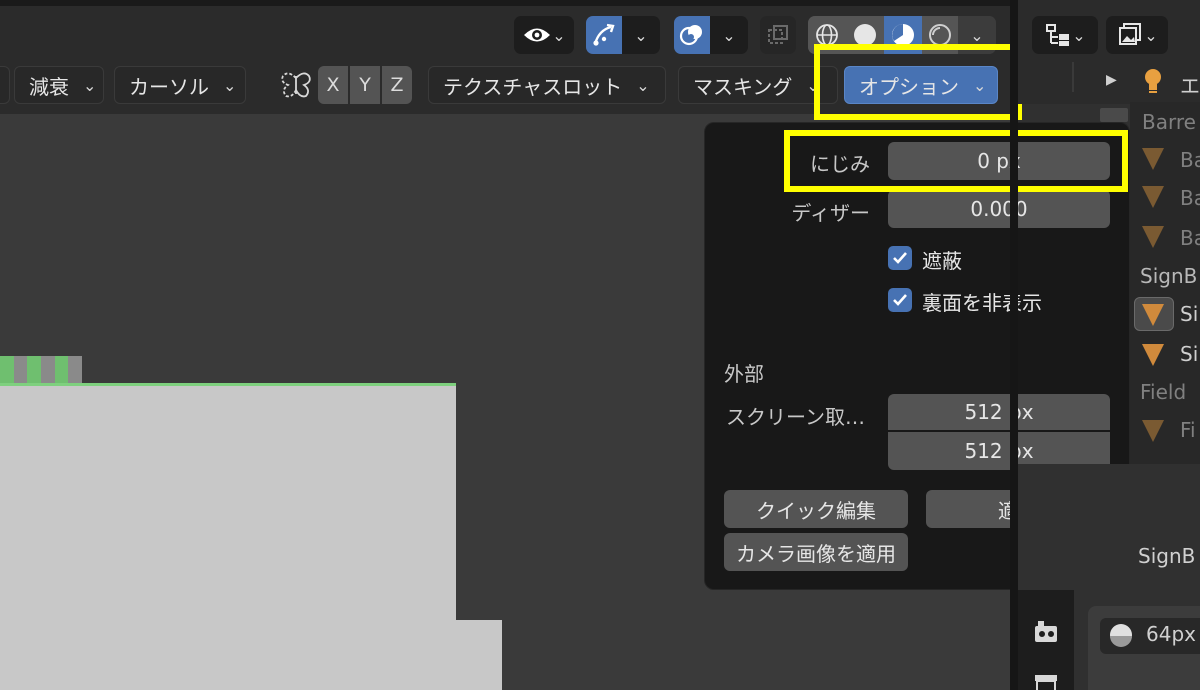 The height and width of the screenshot is (690, 1200). I want to click on bleed-label: にじみ, so click(840, 164).